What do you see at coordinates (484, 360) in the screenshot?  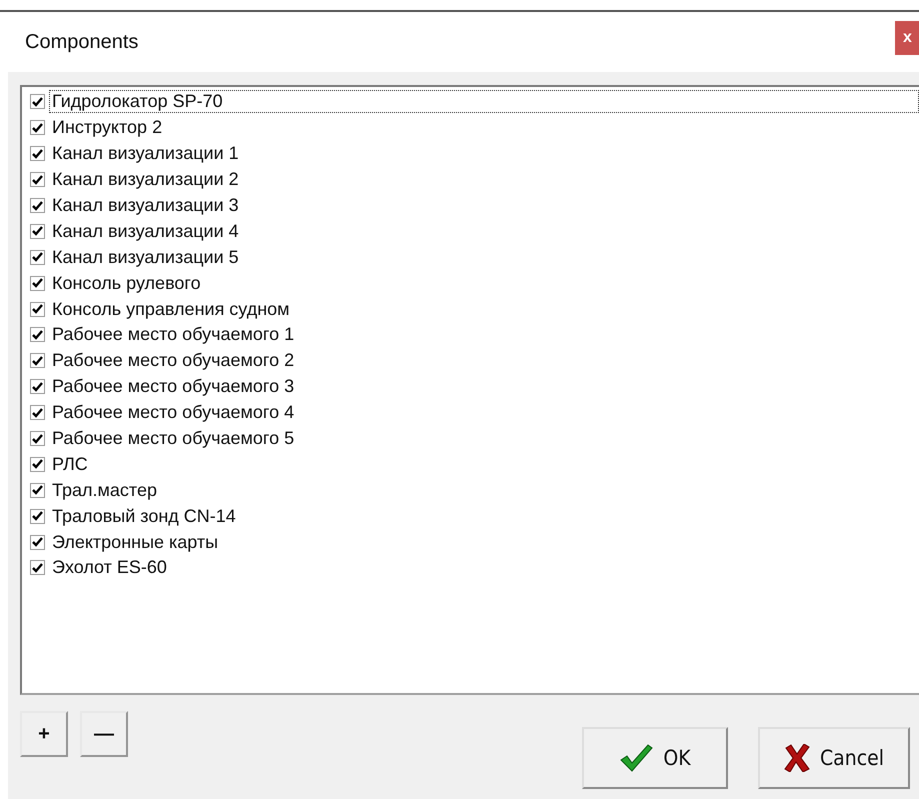 I see `list-item: Рабочее место обучаемого 2` at bounding box center [484, 360].